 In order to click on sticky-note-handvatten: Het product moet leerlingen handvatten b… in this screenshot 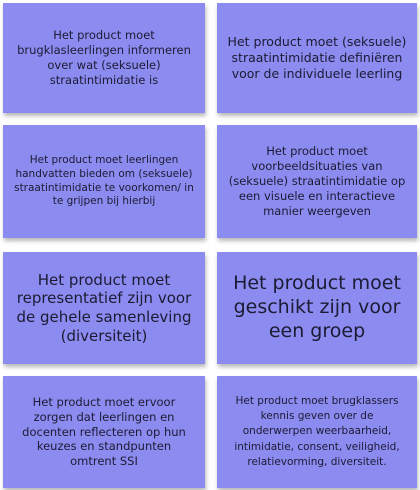, I will do `click(104, 181)`.